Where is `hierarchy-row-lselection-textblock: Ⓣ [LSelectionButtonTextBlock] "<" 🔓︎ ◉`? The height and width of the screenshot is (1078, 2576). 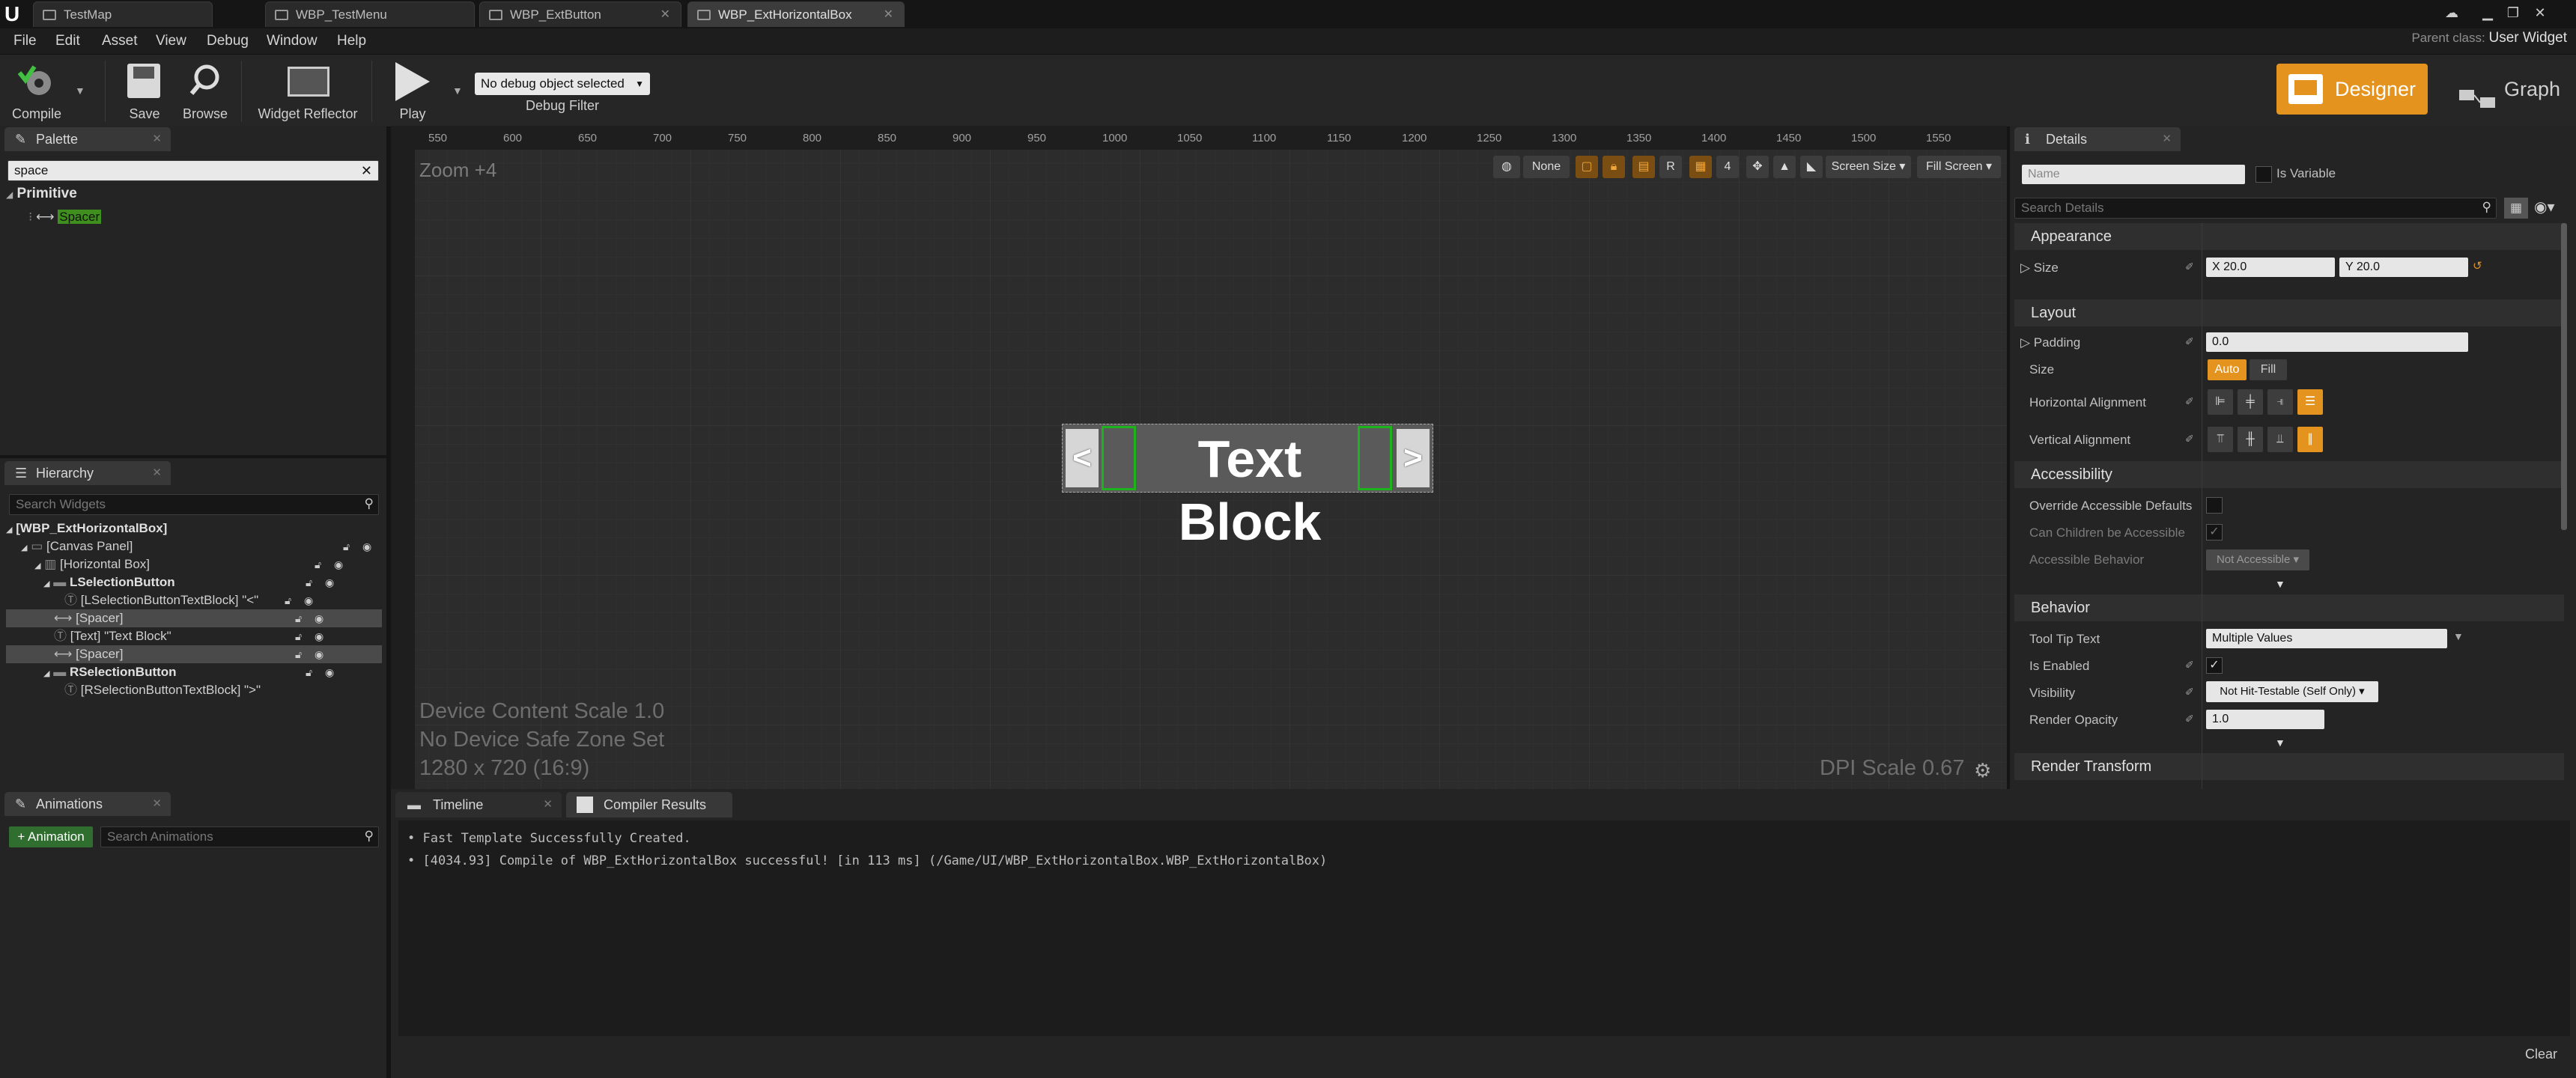
hierarchy-row-lselection-textblock: Ⓣ [LSelectionButtonTextBlock] "<" 🔓︎ ◉ is located at coordinates (194, 600).